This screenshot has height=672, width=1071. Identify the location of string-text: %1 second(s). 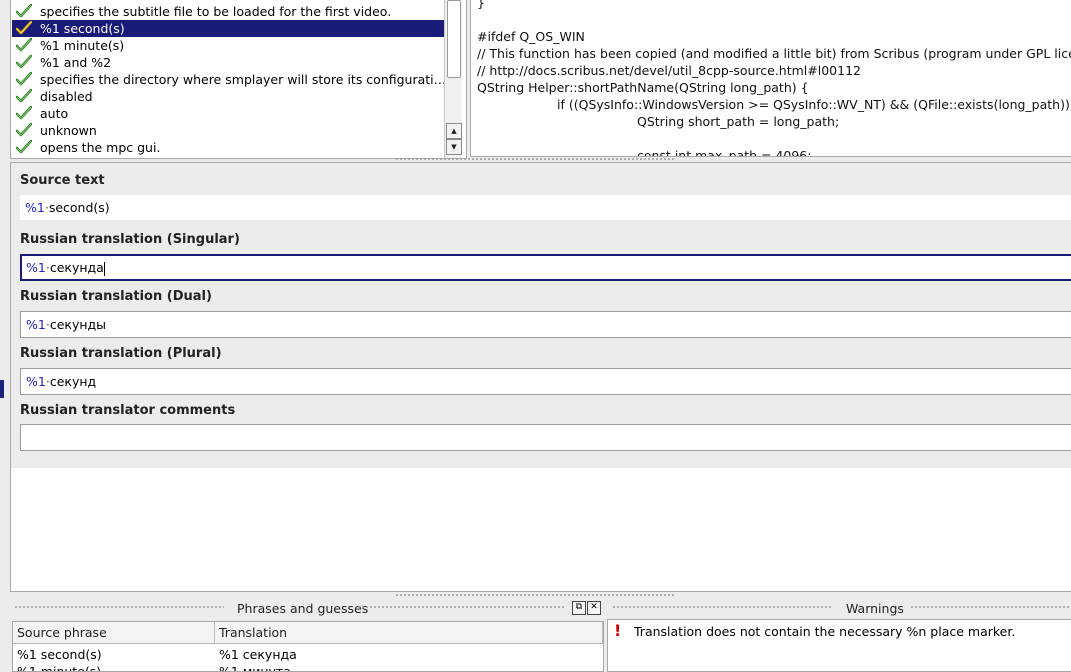
(82, 28).